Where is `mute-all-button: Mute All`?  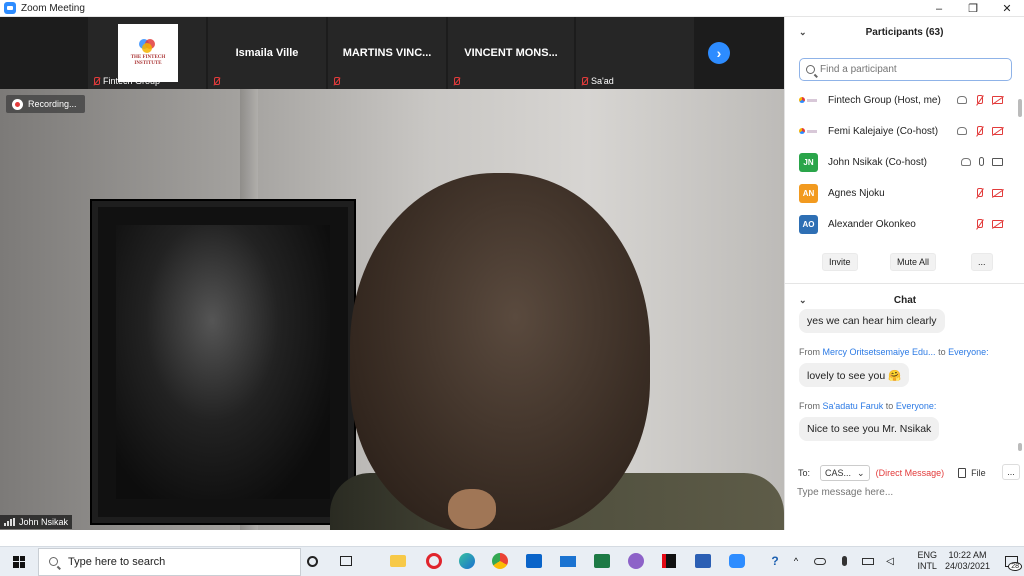
mute-all-button: Mute All is located at coordinates (913, 262).